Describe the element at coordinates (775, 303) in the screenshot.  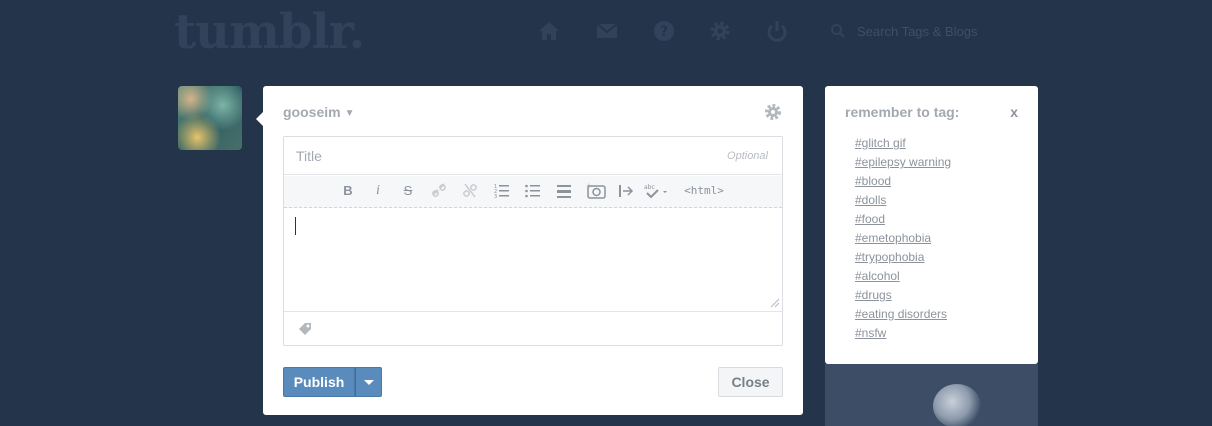
I see `resize-handle-icon` at that location.